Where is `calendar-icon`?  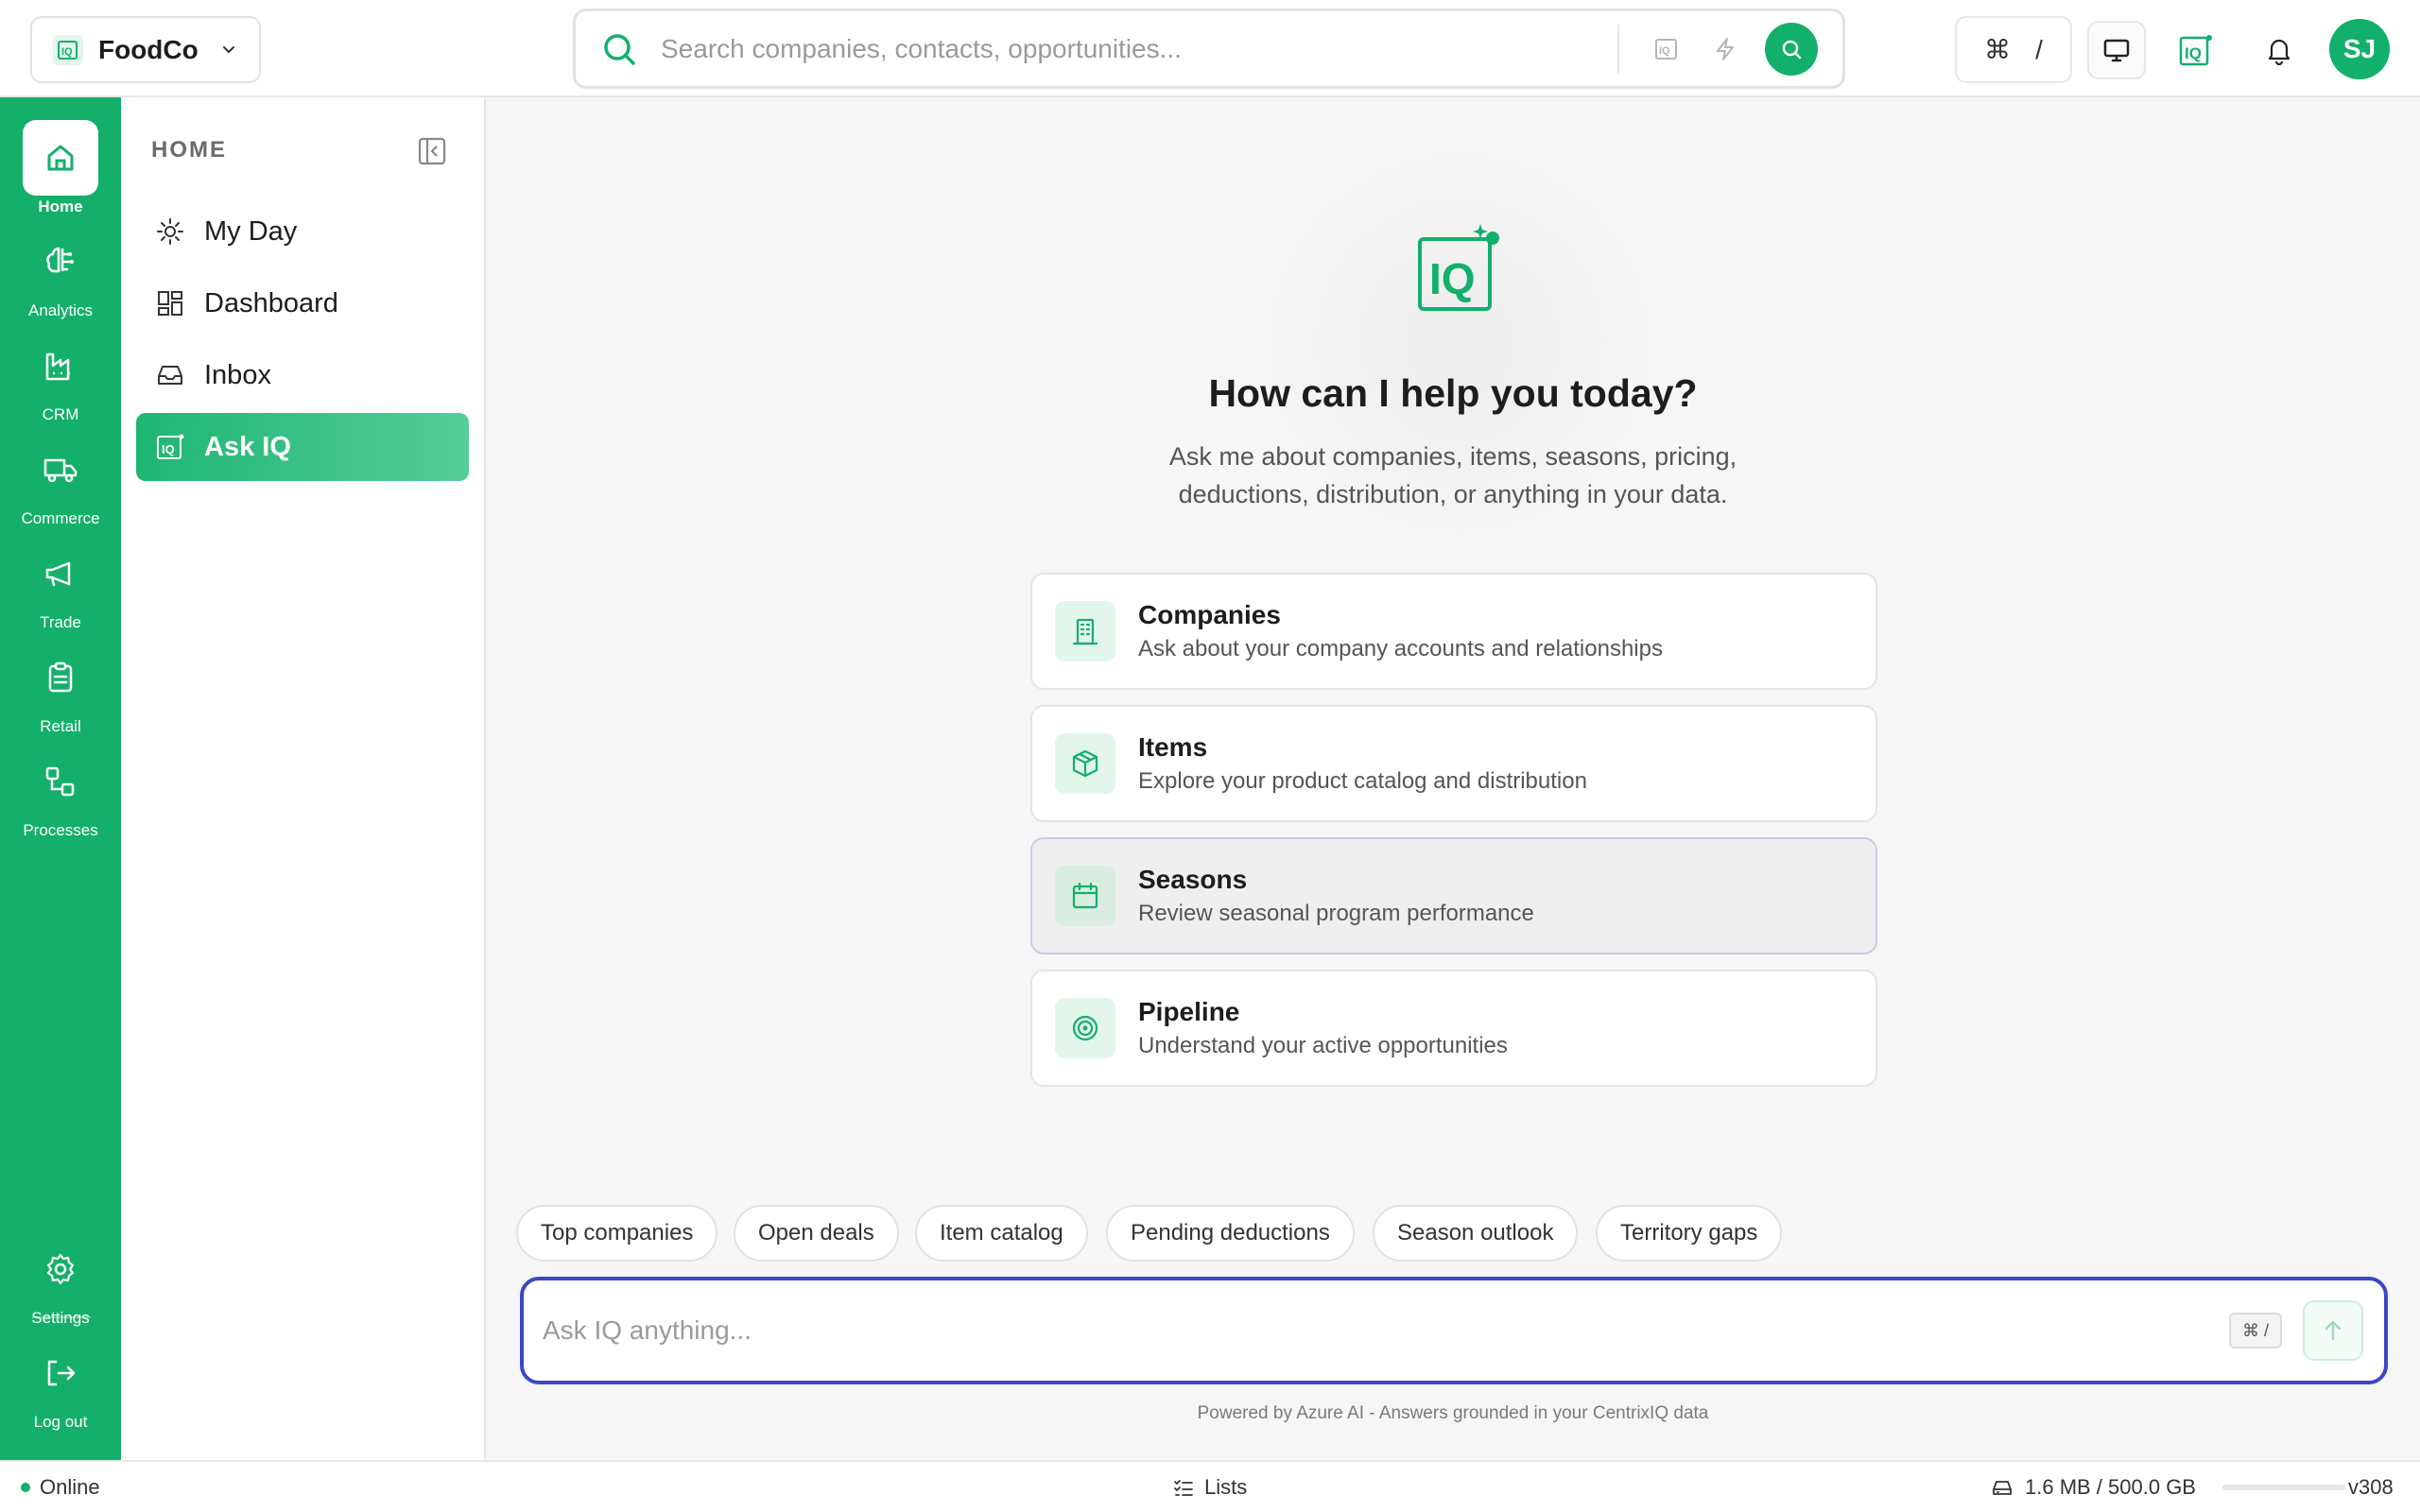
calendar-icon is located at coordinates (1085, 896).